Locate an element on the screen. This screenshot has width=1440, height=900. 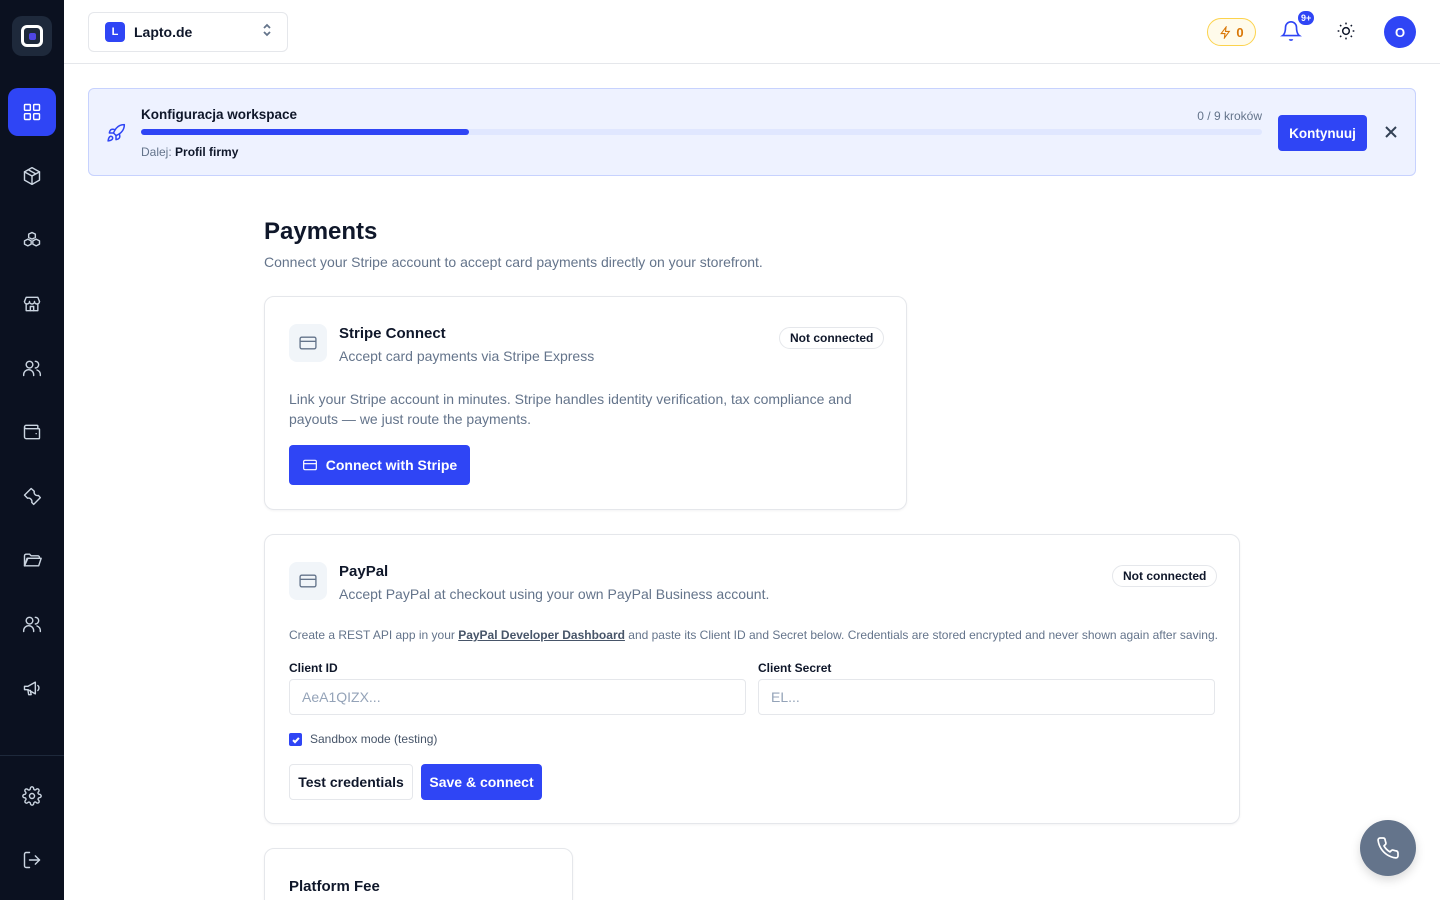
sidebar is located at coordinates (32, 450).